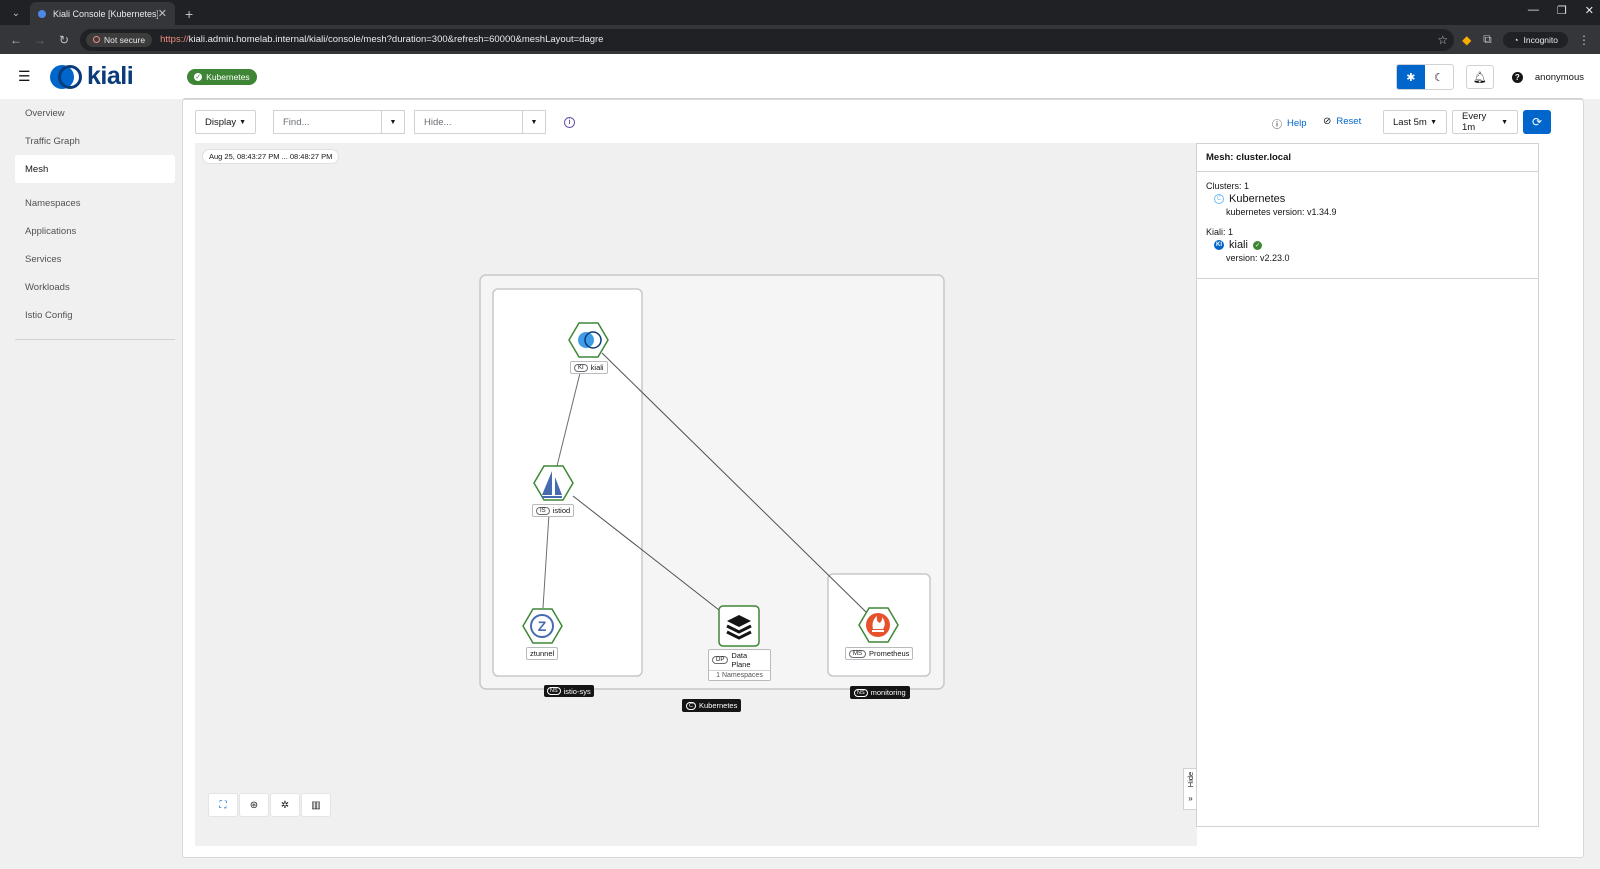 This screenshot has width=1600, height=869. Describe the element at coordinates (569, 122) in the screenshot. I see `info-icon: i` at that location.